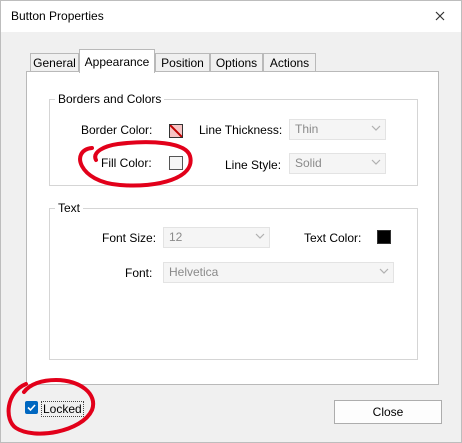  Describe the element at coordinates (384, 237) in the screenshot. I see `text-color-swatch` at that location.